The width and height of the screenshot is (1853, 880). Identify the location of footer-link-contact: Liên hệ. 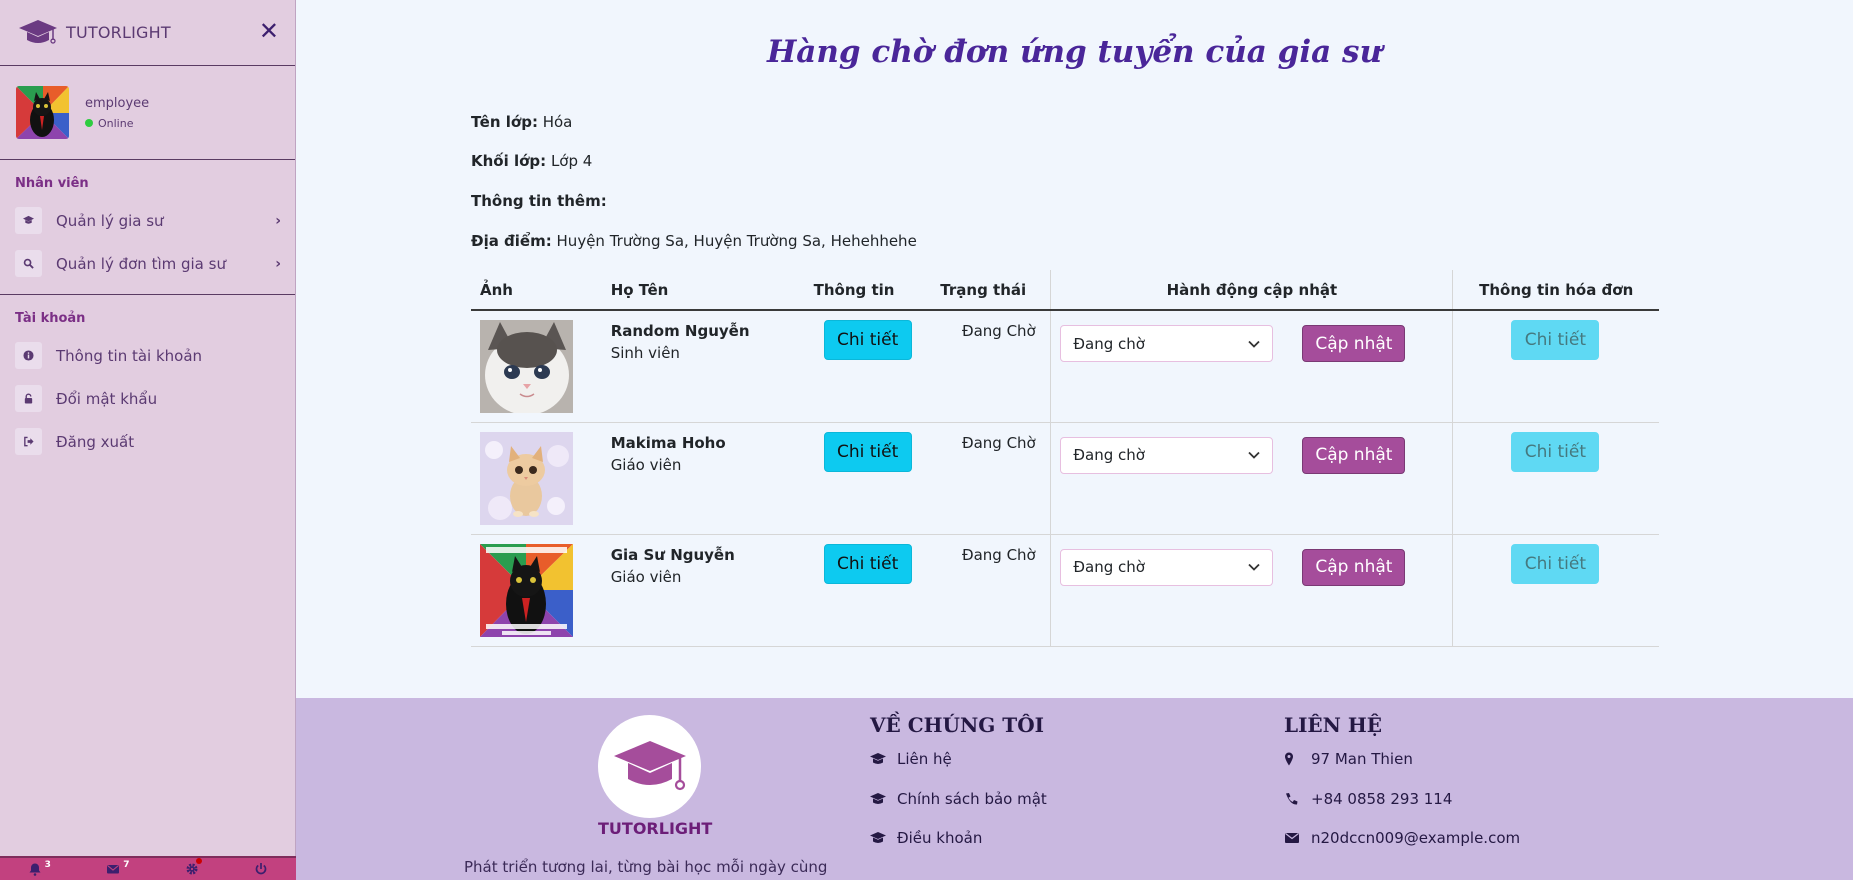
(911, 759).